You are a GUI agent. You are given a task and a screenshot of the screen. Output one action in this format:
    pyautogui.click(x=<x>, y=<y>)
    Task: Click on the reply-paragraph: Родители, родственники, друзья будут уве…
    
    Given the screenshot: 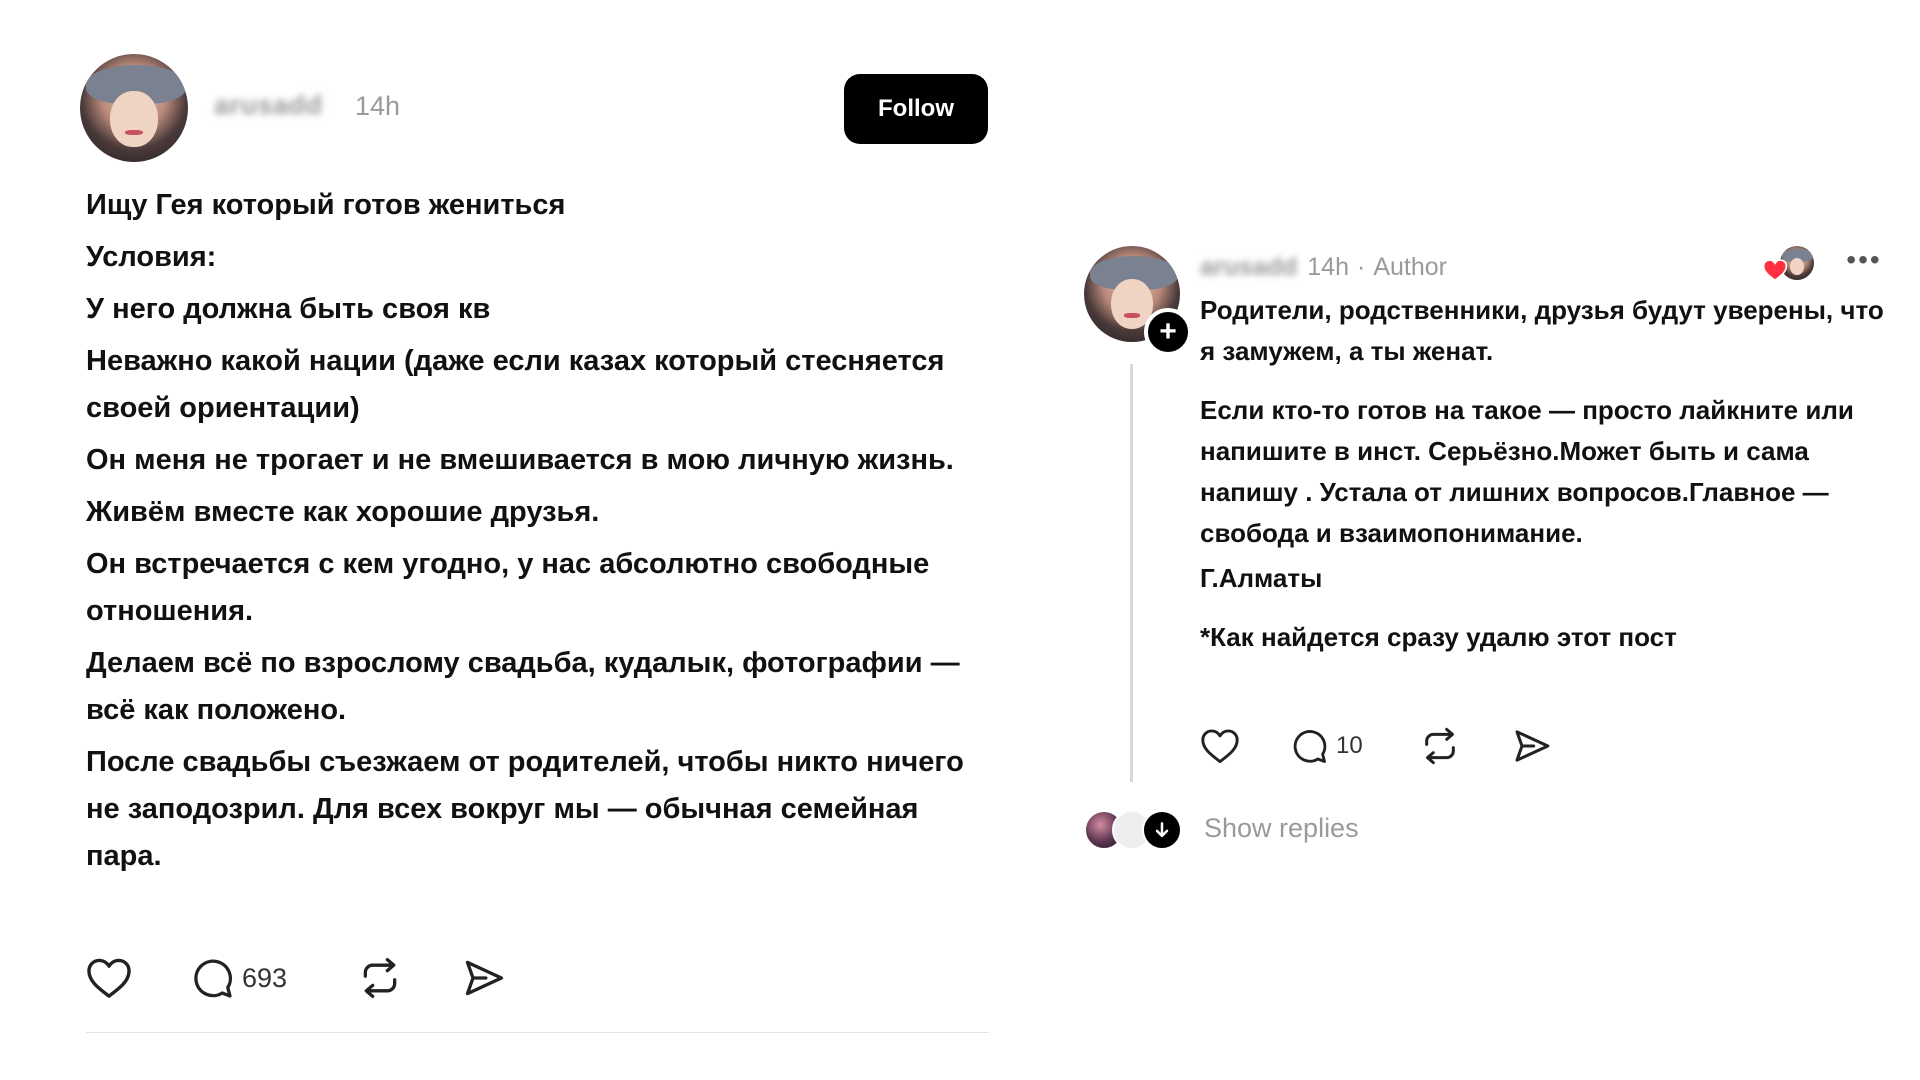 What is the action you would take?
    pyautogui.click(x=1542, y=330)
    